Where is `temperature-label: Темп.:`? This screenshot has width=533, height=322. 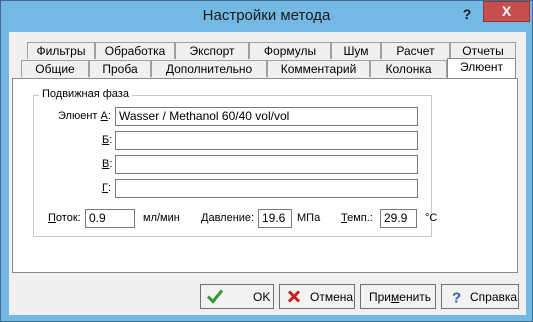 temperature-label: Темп.: is located at coordinates (357, 218).